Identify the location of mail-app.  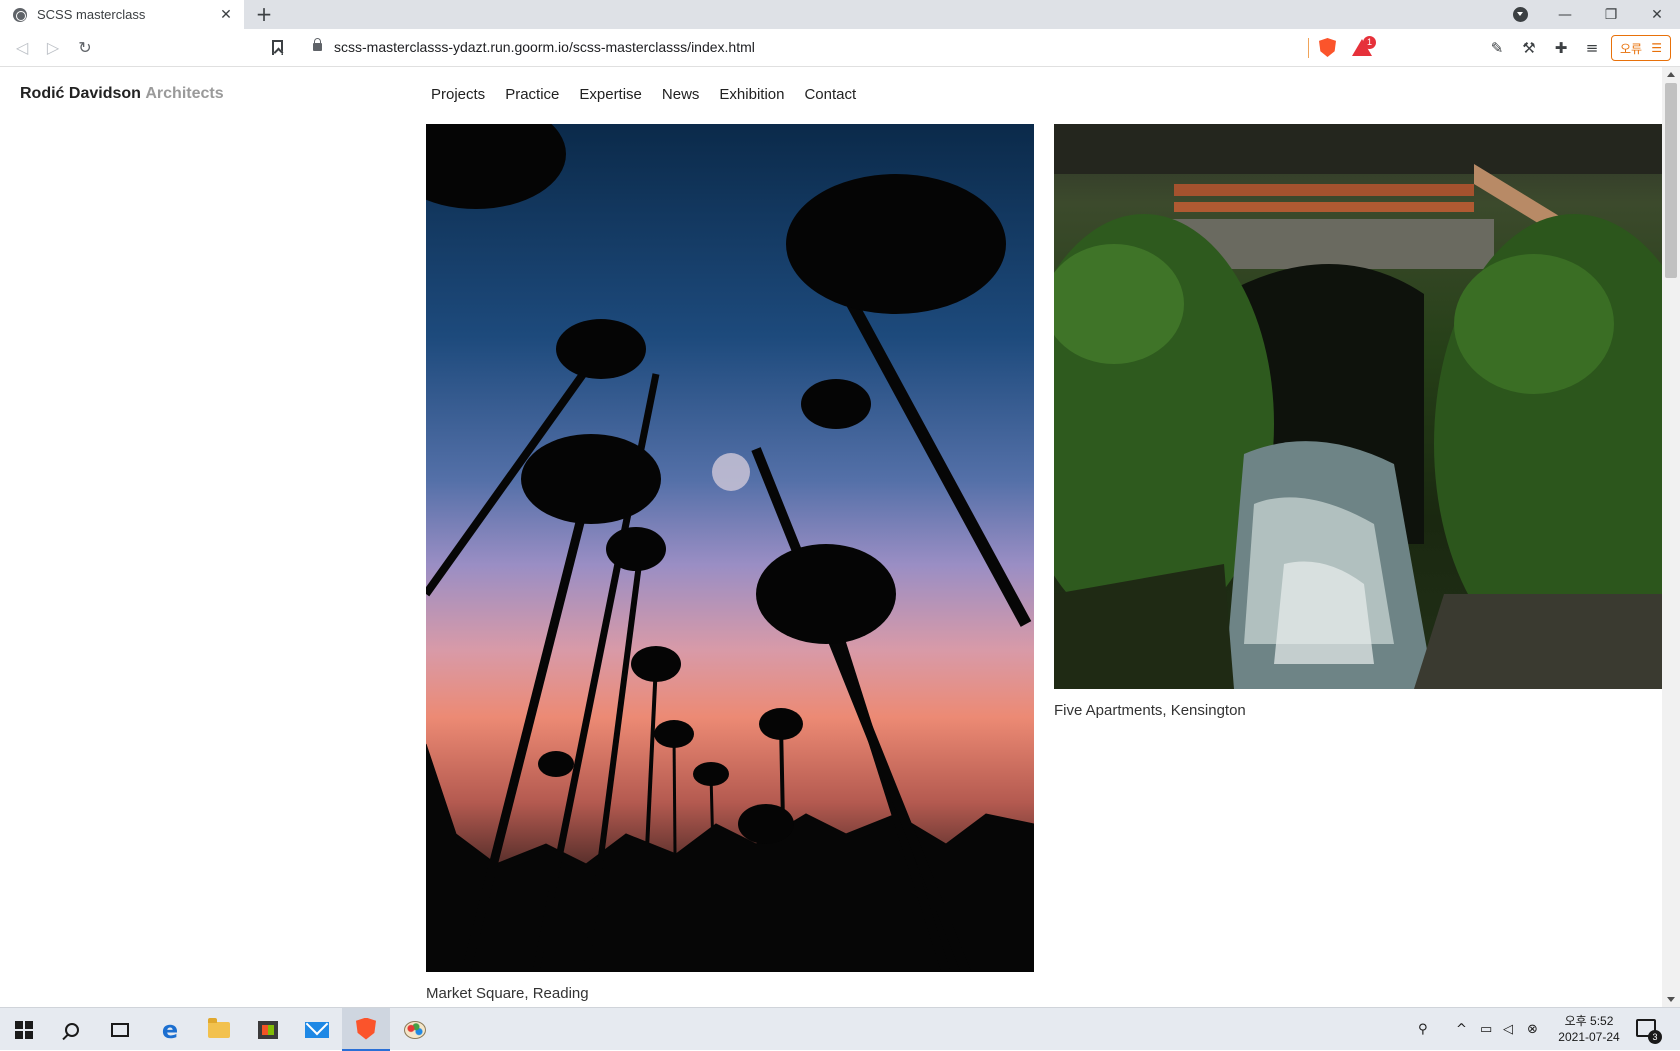
(317, 1029).